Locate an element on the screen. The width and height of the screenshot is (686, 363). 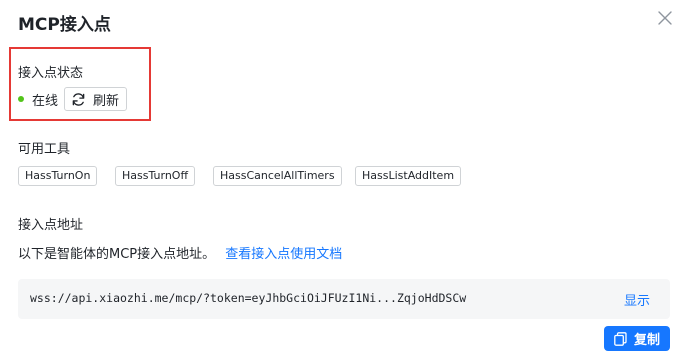
status-value: 在线 is located at coordinates (45, 101).